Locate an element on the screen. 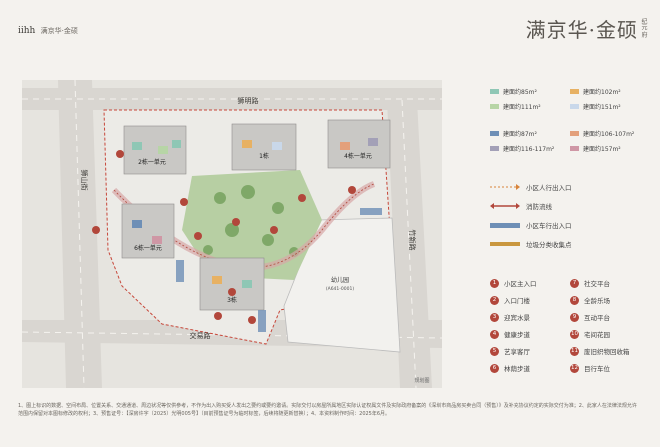 The width and height of the screenshot is (660, 447). legend-area-item: 建面约87m² is located at coordinates (513, 133).